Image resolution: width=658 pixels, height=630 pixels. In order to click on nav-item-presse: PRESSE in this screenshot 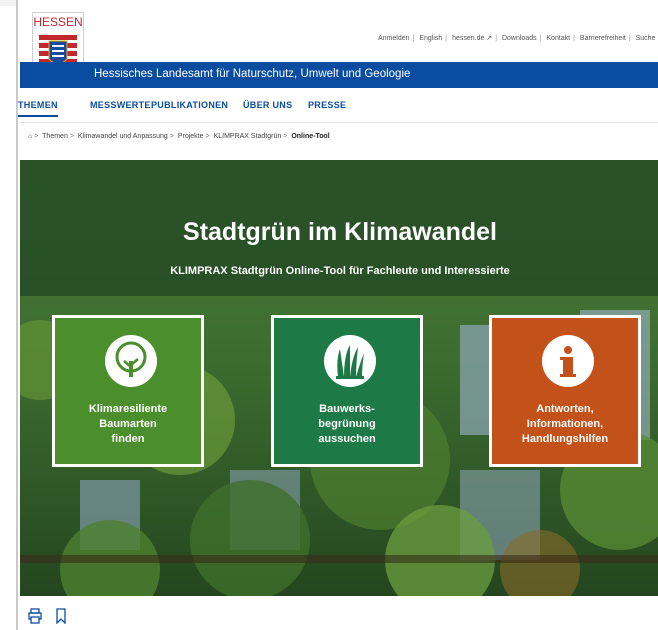, I will do `click(327, 105)`.